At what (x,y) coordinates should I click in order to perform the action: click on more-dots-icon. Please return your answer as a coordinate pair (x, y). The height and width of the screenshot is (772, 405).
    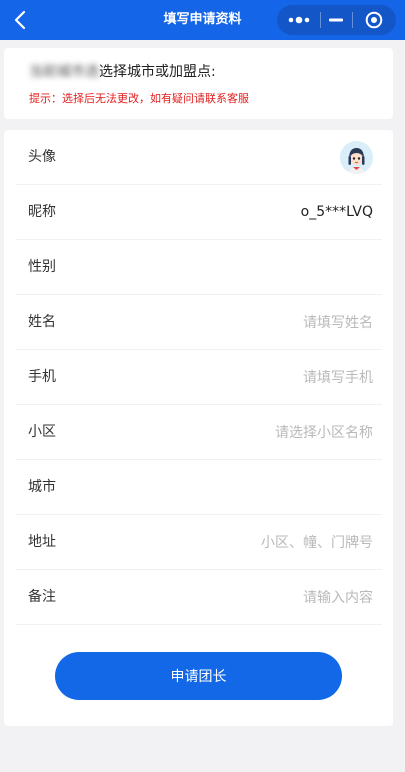
    Looking at the image, I should click on (298, 20).